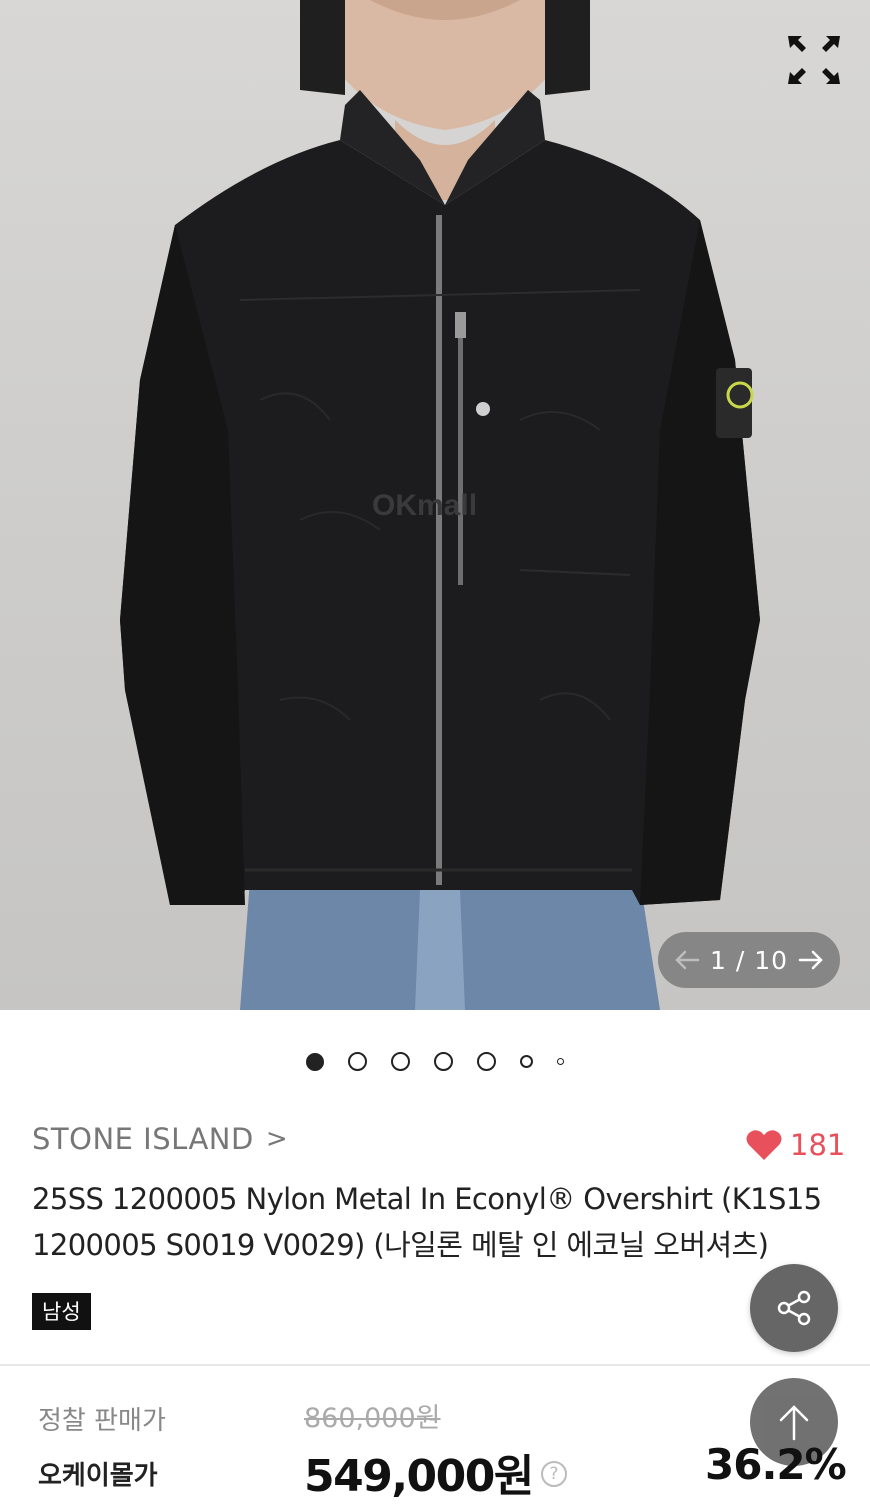  What do you see at coordinates (764, 1145) in the screenshot?
I see `heart-icon` at bounding box center [764, 1145].